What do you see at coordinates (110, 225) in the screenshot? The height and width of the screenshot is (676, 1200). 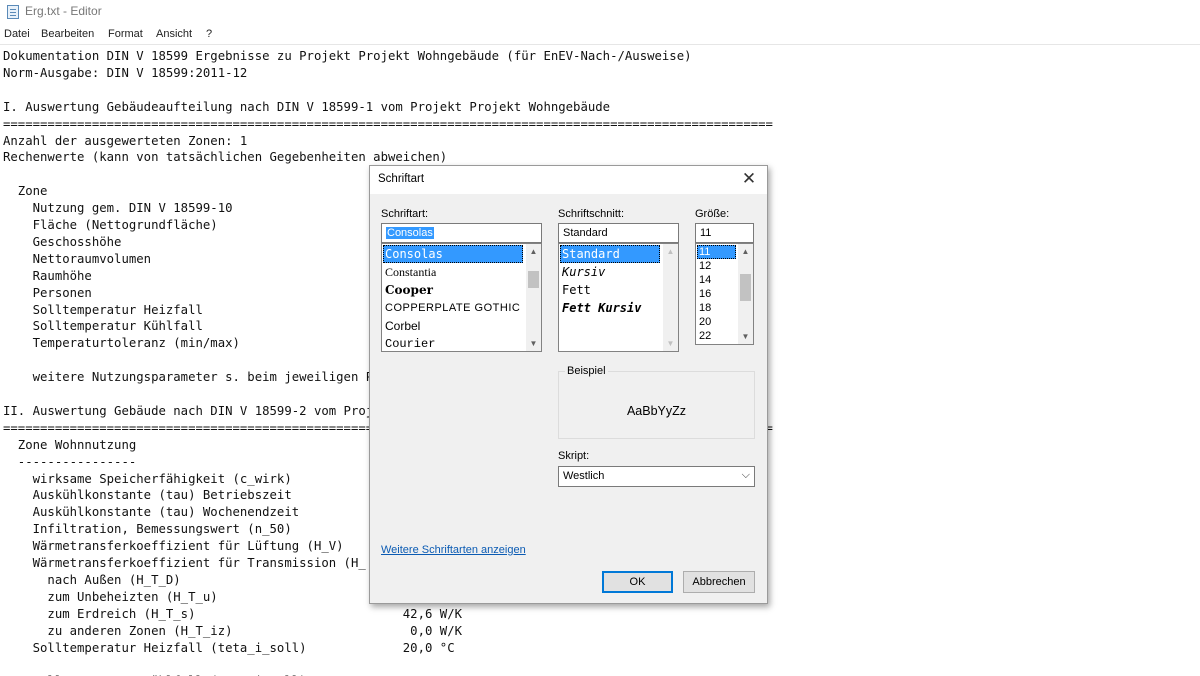 I see `text-line: Fläche (Nettogrundfläche)` at bounding box center [110, 225].